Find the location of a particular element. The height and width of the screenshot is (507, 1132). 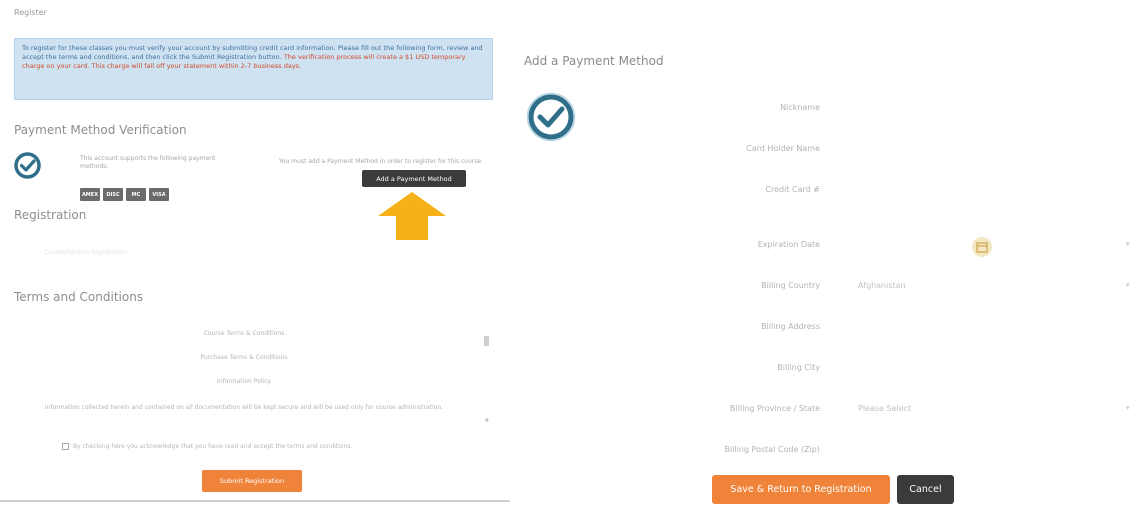

mastercard-card-icon: MC is located at coordinates (136, 194).